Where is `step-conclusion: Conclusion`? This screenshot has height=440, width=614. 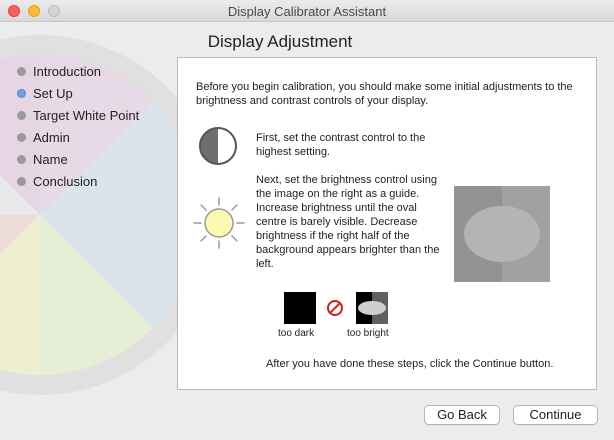 step-conclusion: Conclusion is located at coordinates (78, 181).